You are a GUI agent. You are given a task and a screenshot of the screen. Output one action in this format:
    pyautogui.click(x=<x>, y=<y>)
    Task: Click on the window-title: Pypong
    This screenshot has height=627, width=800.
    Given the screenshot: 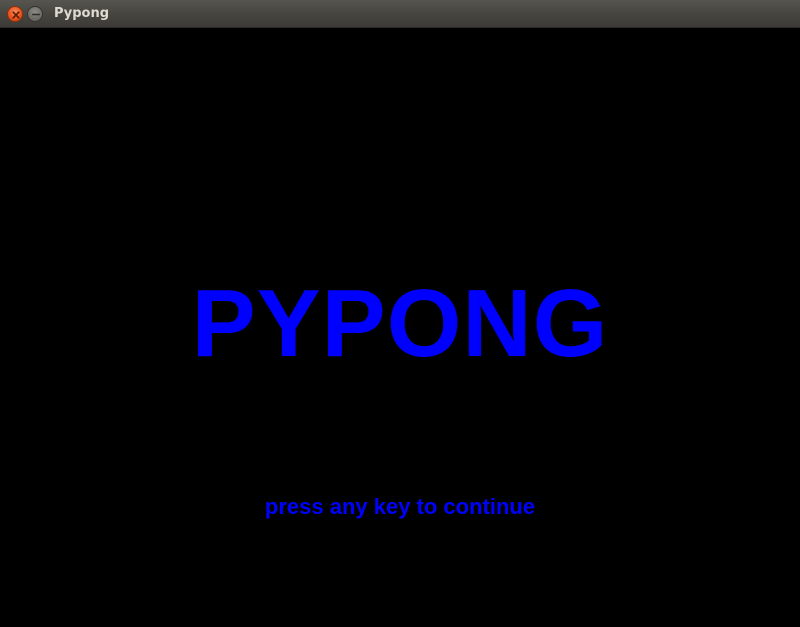 What is the action you would take?
    pyautogui.click(x=82, y=13)
    